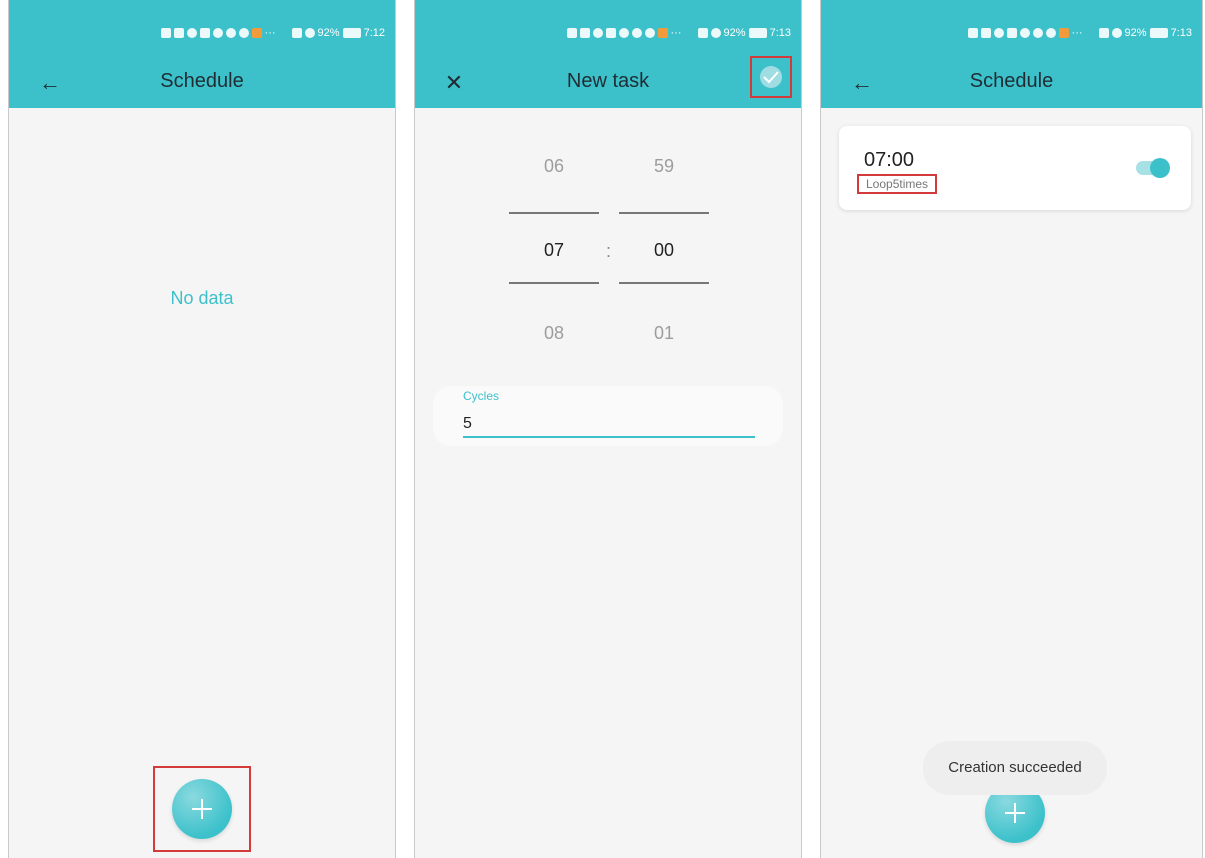 The height and width of the screenshot is (858, 1205). Describe the element at coordinates (664, 166) in the screenshot. I see `minute-prev: 59` at that location.